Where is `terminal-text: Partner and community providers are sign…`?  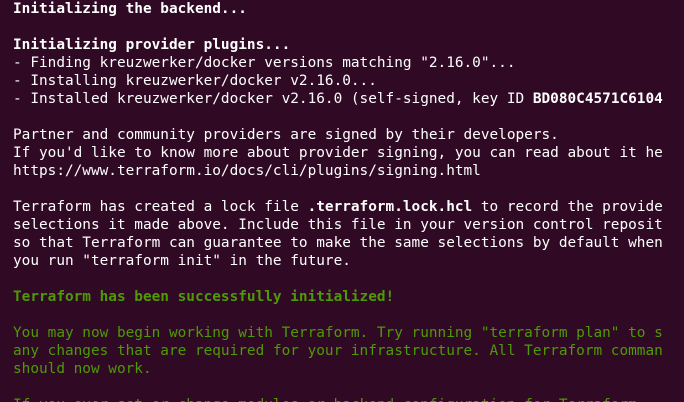 terminal-text: Partner and community providers are sign… is located at coordinates (286, 135).